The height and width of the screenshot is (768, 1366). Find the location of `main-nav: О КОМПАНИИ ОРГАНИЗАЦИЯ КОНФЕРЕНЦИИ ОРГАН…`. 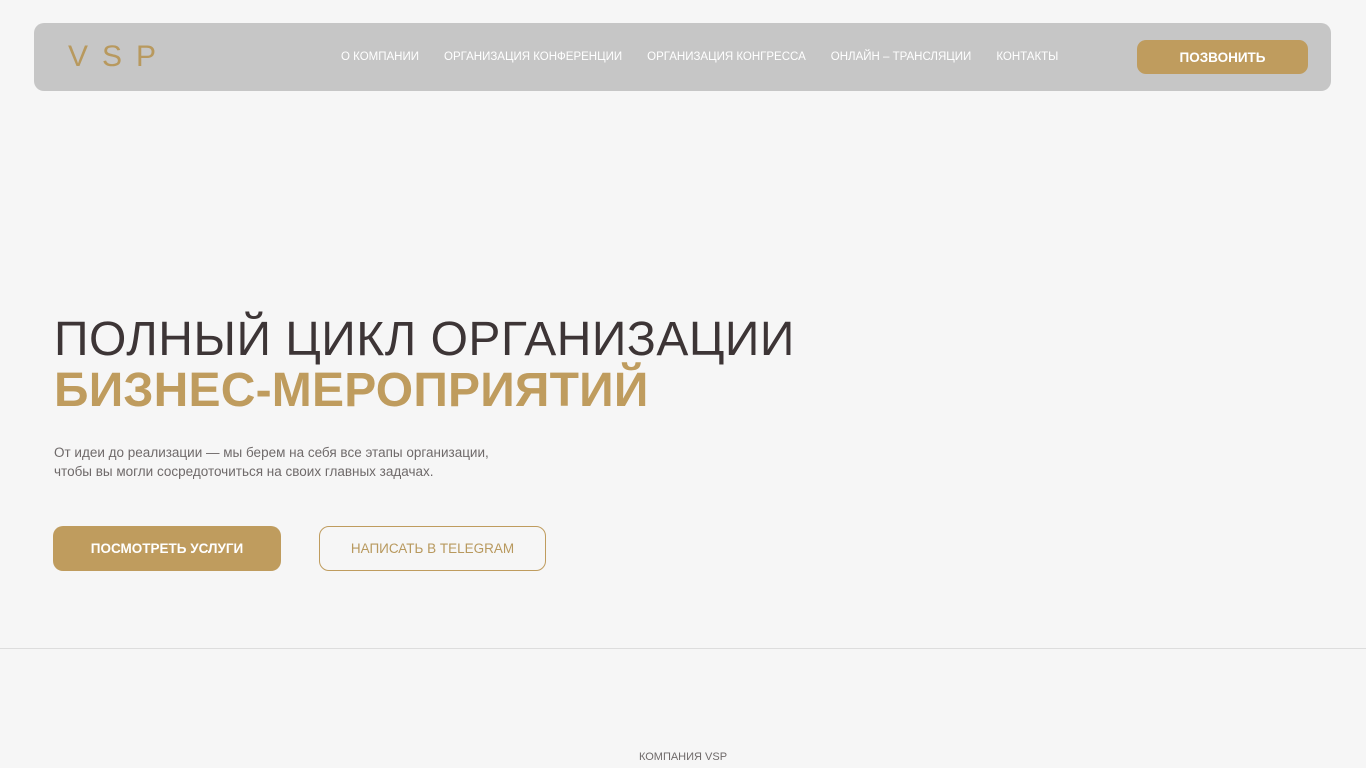

main-nav: О КОМПАНИИ ОРГАНИЗАЦИЯ КОНФЕРЕНЦИИ ОРГАН… is located at coordinates (699, 57).